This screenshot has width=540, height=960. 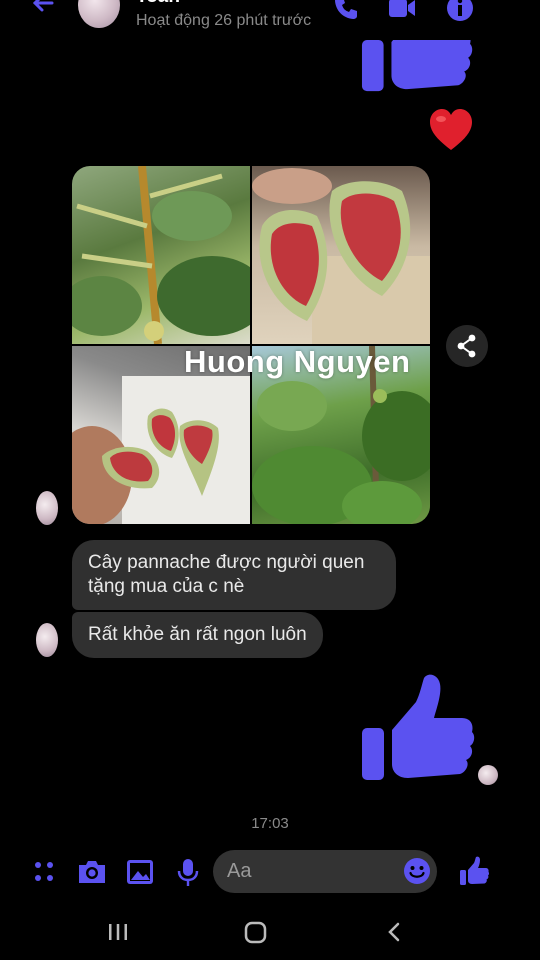 What do you see at coordinates (197, 635) in the screenshot?
I see `message-bubble: Rất khỏe ăn rất ngon luôn` at bounding box center [197, 635].